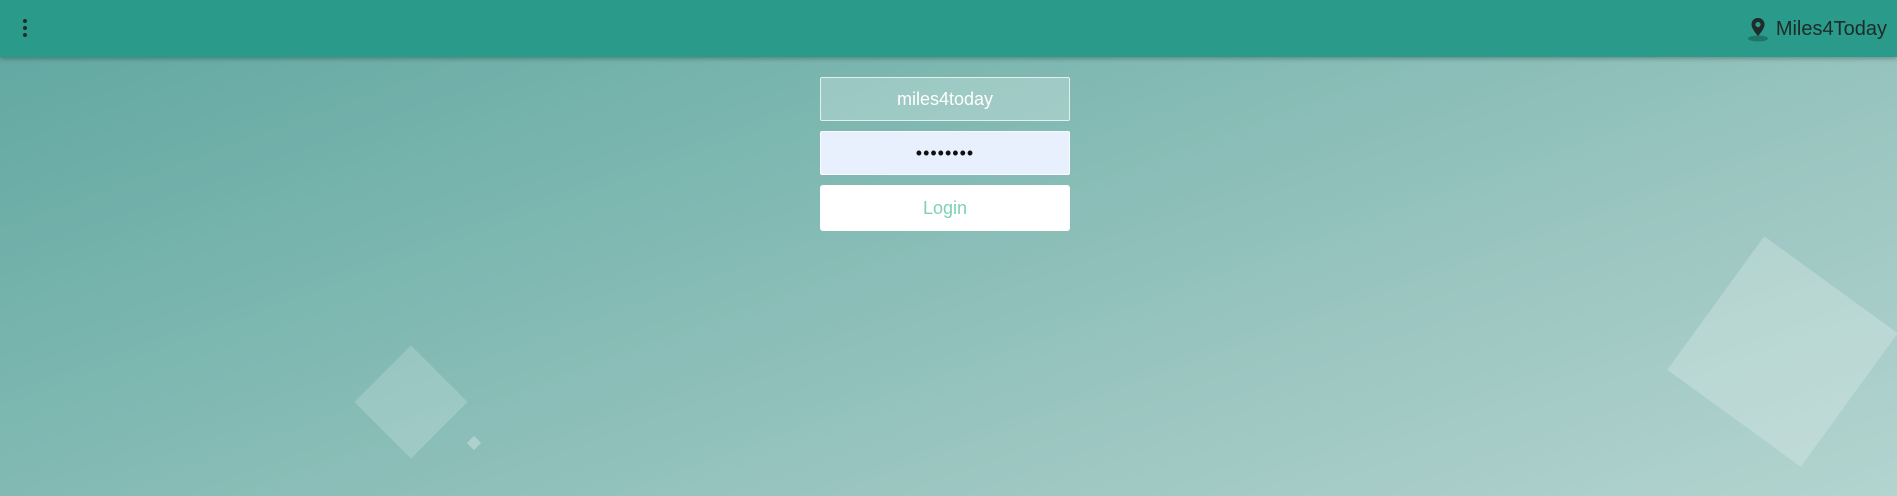 The height and width of the screenshot is (496, 1897). Describe the element at coordinates (1782, 351) in the screenshot. I see `decorative-square` at that location.